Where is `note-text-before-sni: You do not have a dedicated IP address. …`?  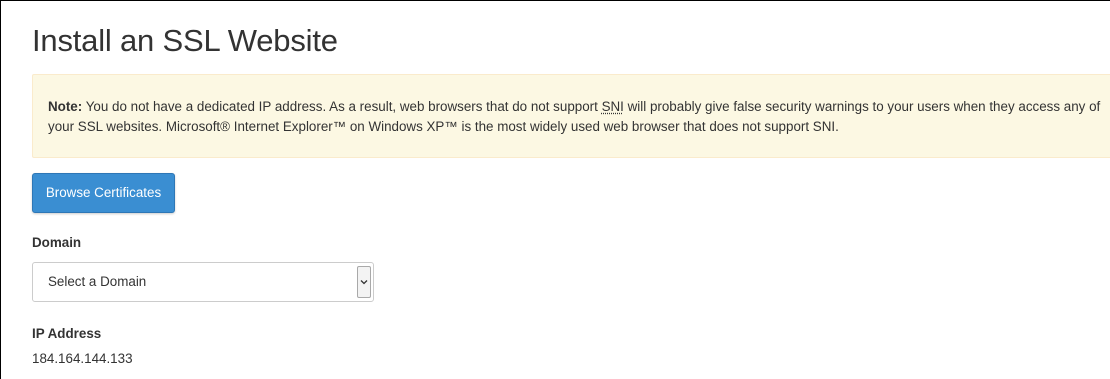
note-text-before-sni: You do not have a dedicated IP address. … is located at coordinates (342, 106).